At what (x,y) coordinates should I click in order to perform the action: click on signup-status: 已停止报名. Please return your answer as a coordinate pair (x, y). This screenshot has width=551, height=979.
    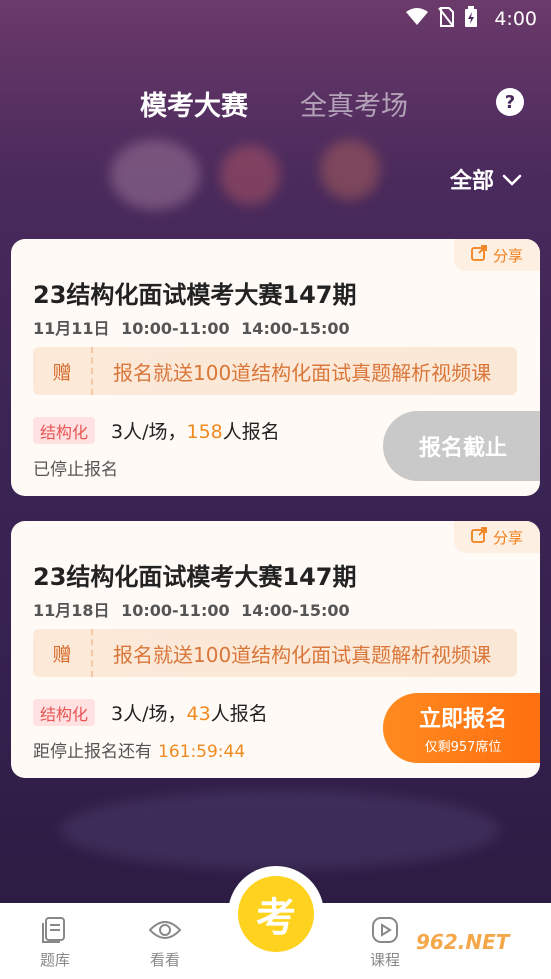
    Looking at the image, I should click on (75, 470).